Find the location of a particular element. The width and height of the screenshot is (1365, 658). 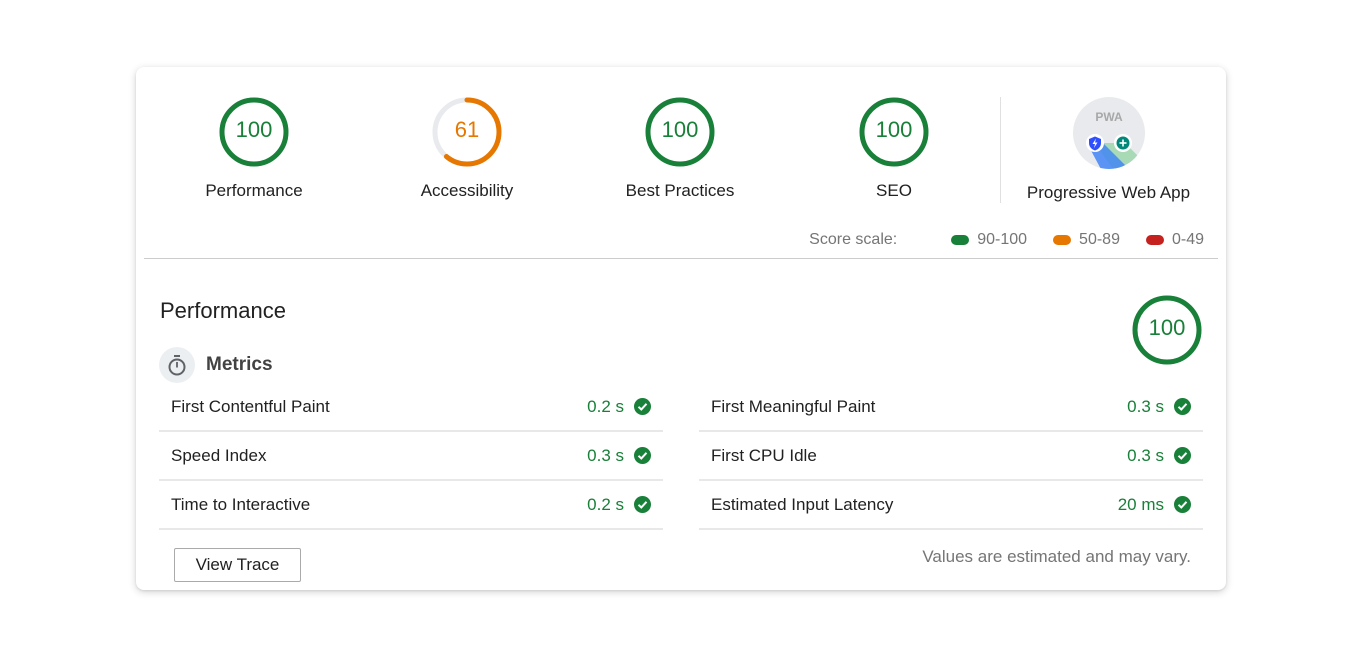

section-title: Performance is located at coordinates (223, 310).